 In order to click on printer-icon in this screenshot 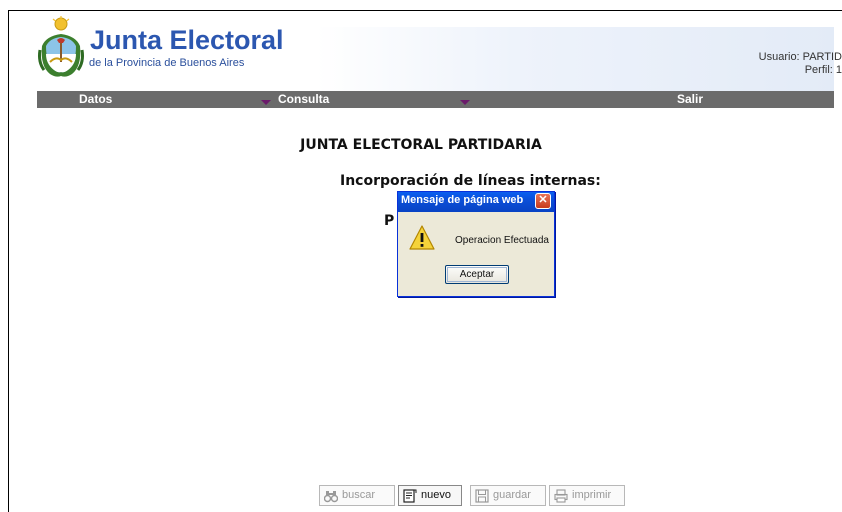, I will do `click(561, 496)`.